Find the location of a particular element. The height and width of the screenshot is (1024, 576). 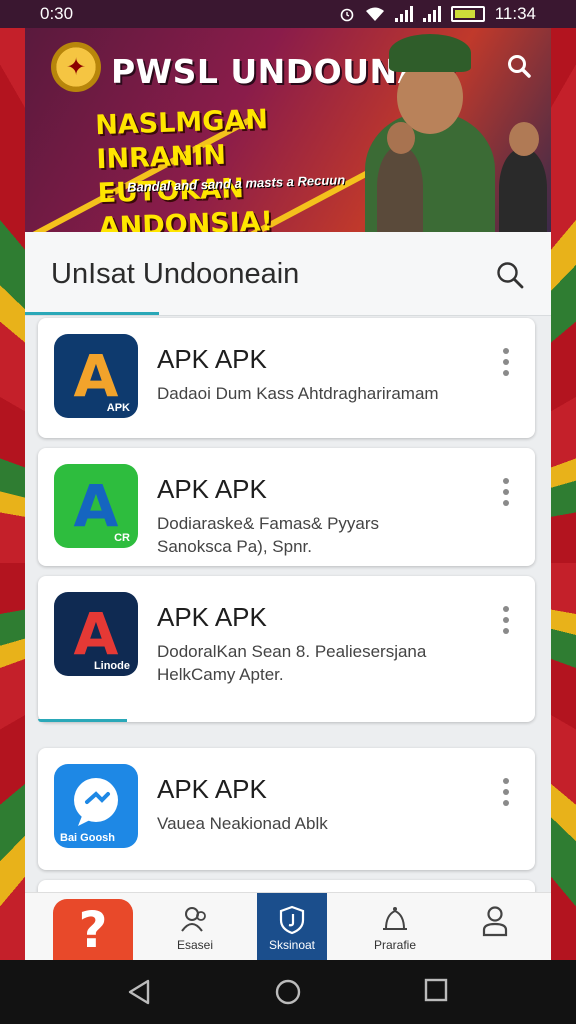

featured-app-icon: ? is located at coordinates (93, 929).